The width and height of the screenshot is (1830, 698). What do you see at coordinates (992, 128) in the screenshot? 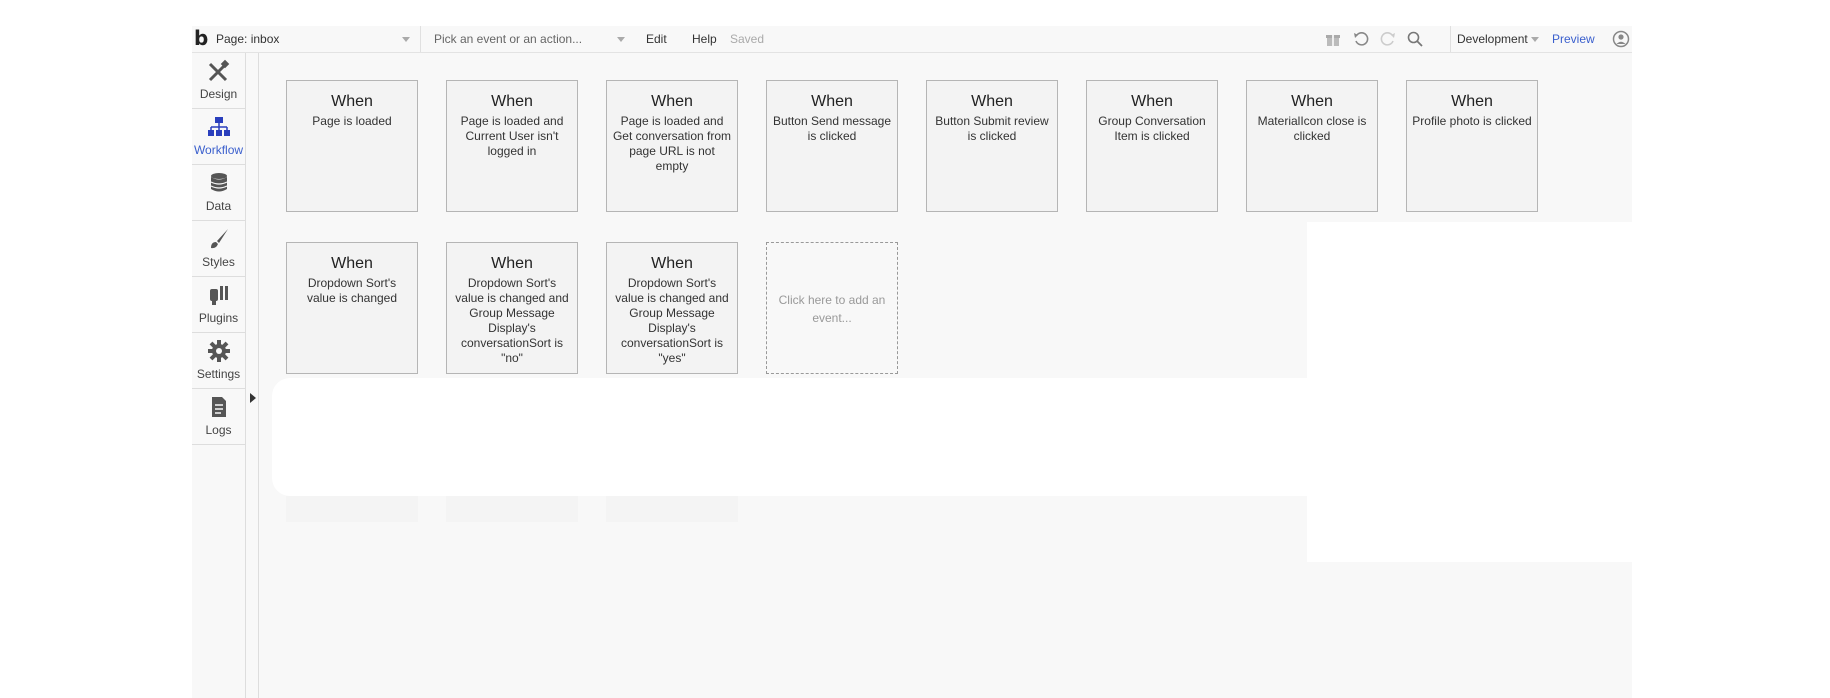
I see `workflow-condition: Button Submit review is clicked` at bounding box center [992, 128].